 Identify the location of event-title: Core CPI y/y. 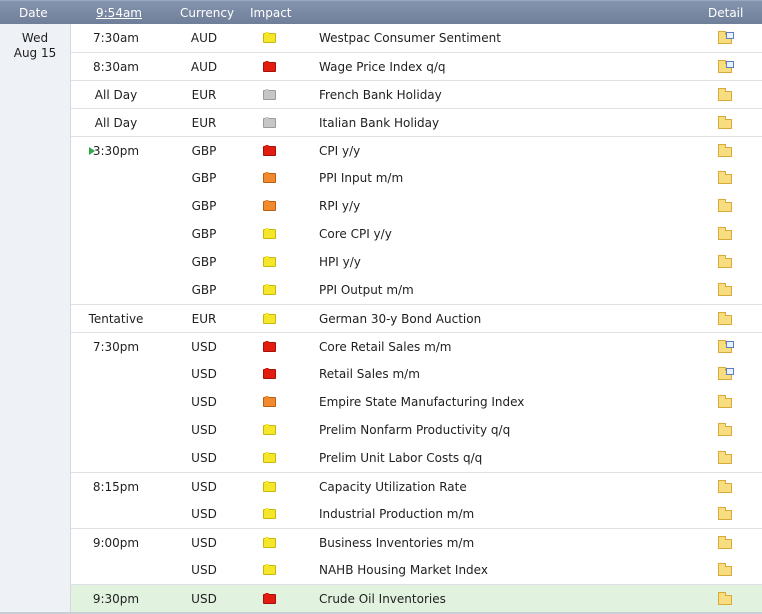
(355, 234).